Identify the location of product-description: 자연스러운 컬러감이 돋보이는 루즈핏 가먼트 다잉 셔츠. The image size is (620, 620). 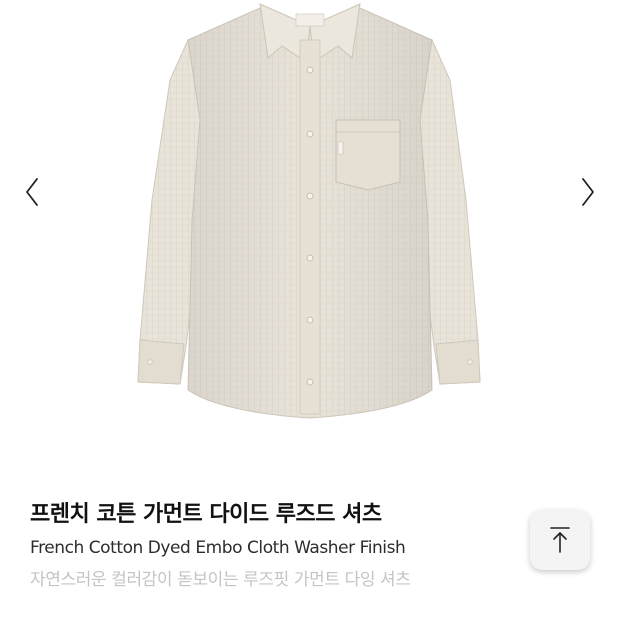
(220, 580).